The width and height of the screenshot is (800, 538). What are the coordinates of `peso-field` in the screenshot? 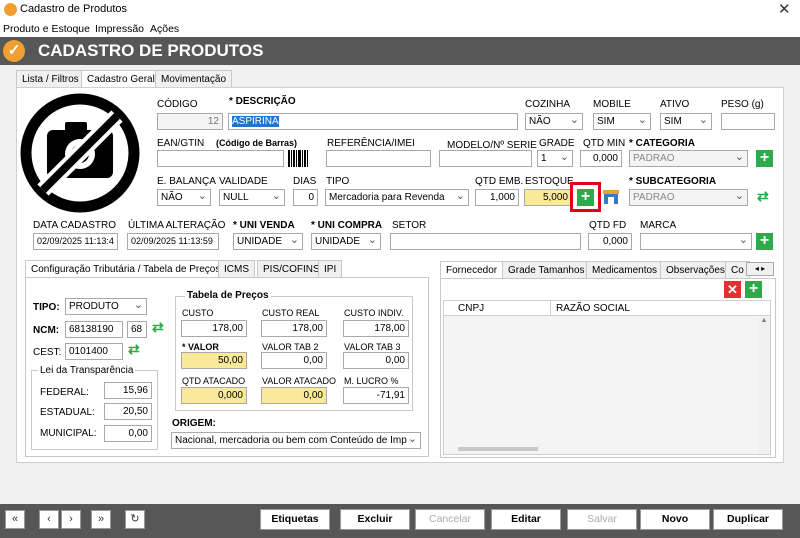 It's located at (748, 121).